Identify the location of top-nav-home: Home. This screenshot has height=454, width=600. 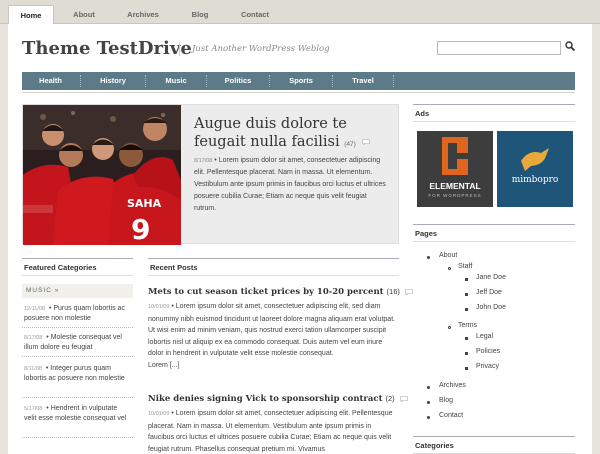
(31, 14).